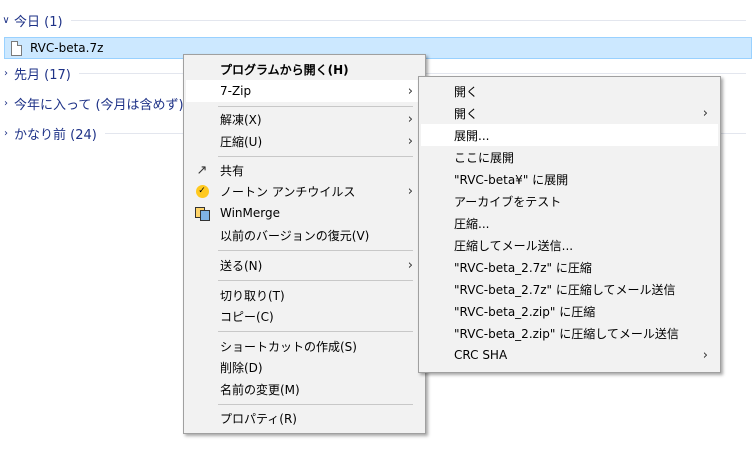  What do you see at coordinates (241, 265) in the screenshot?
I see `menu-item-label: 送る(N)` at bounding box center [241, 265].